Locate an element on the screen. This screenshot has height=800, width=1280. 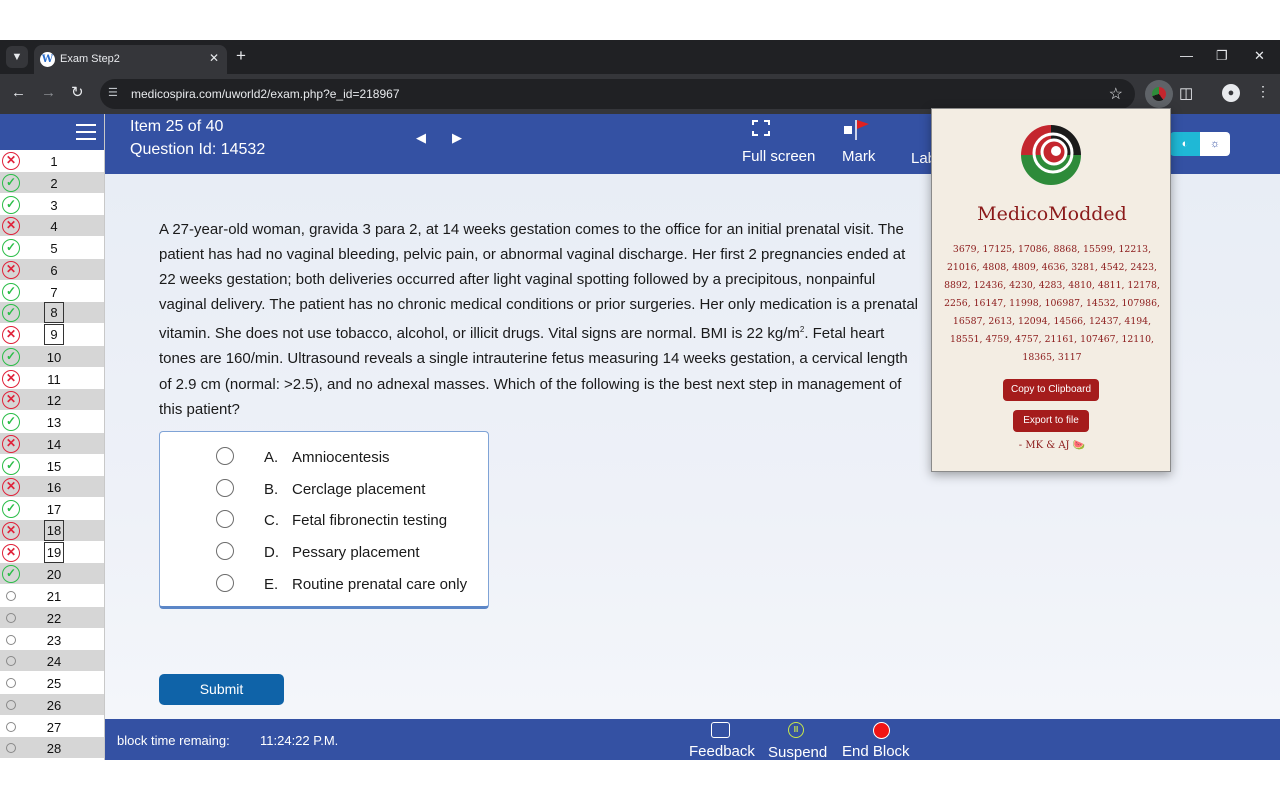
question-number: 8 is located at coordinates (54, 313).